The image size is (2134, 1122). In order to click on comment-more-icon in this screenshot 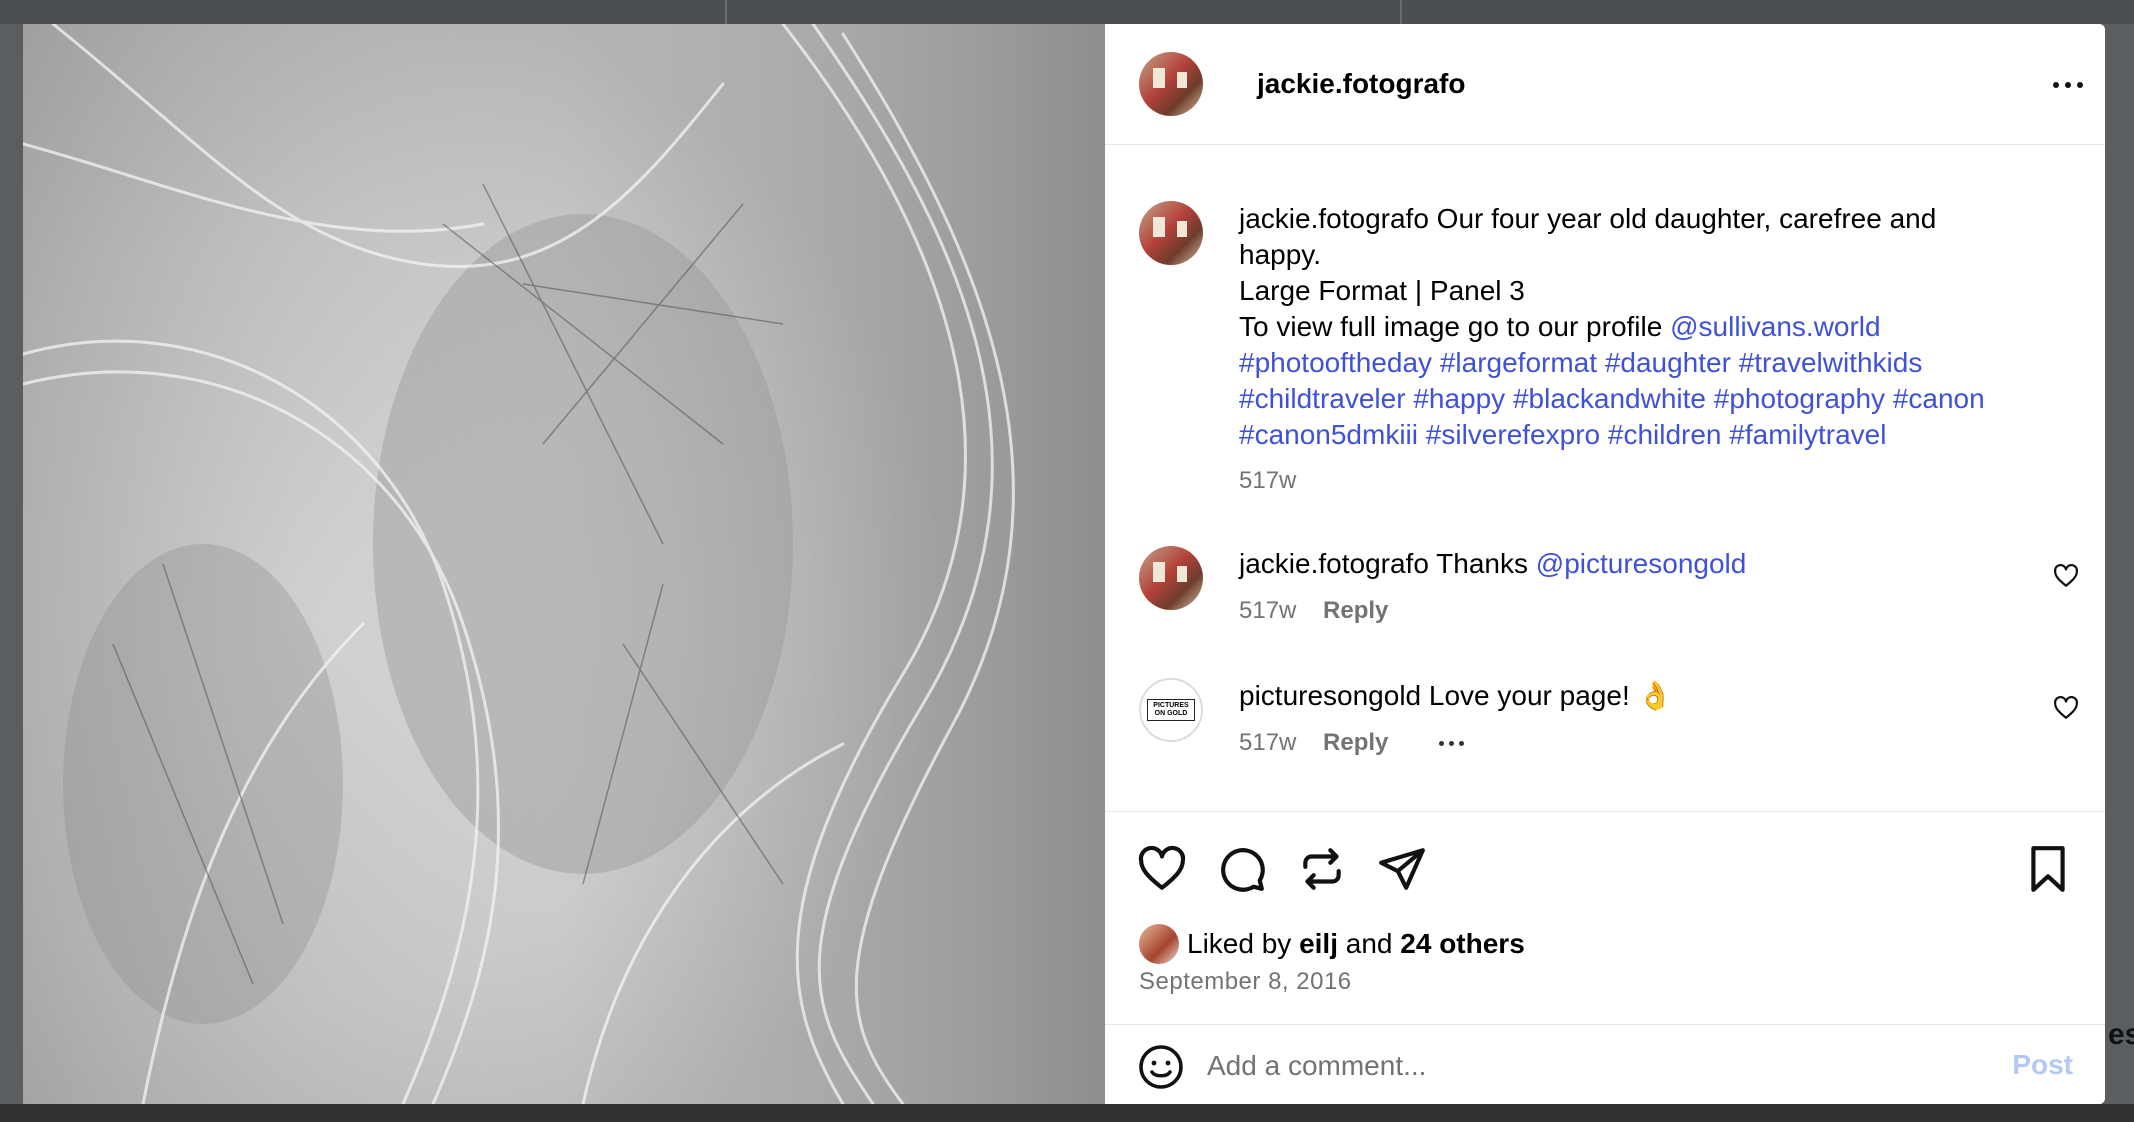, I will do `click(1452, 744)`.